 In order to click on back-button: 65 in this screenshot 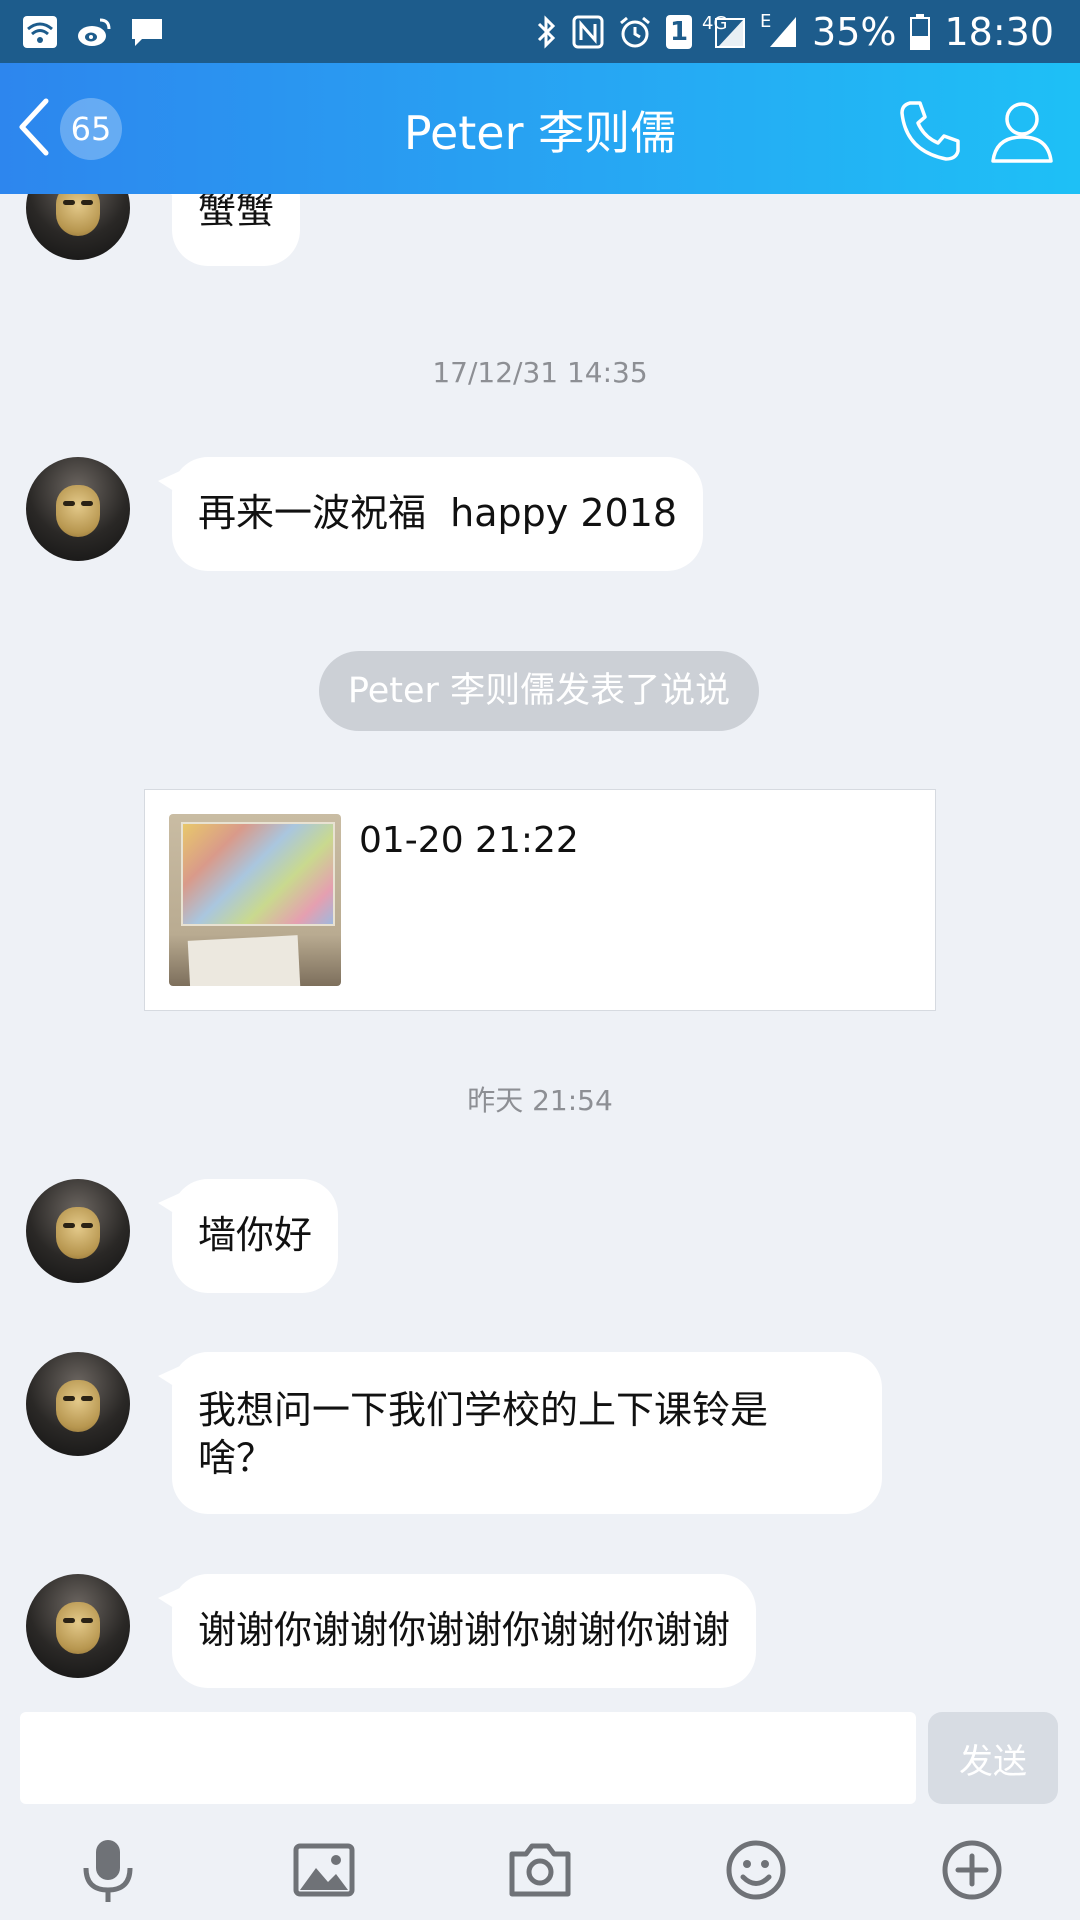, I will do `click(68, 129)`.